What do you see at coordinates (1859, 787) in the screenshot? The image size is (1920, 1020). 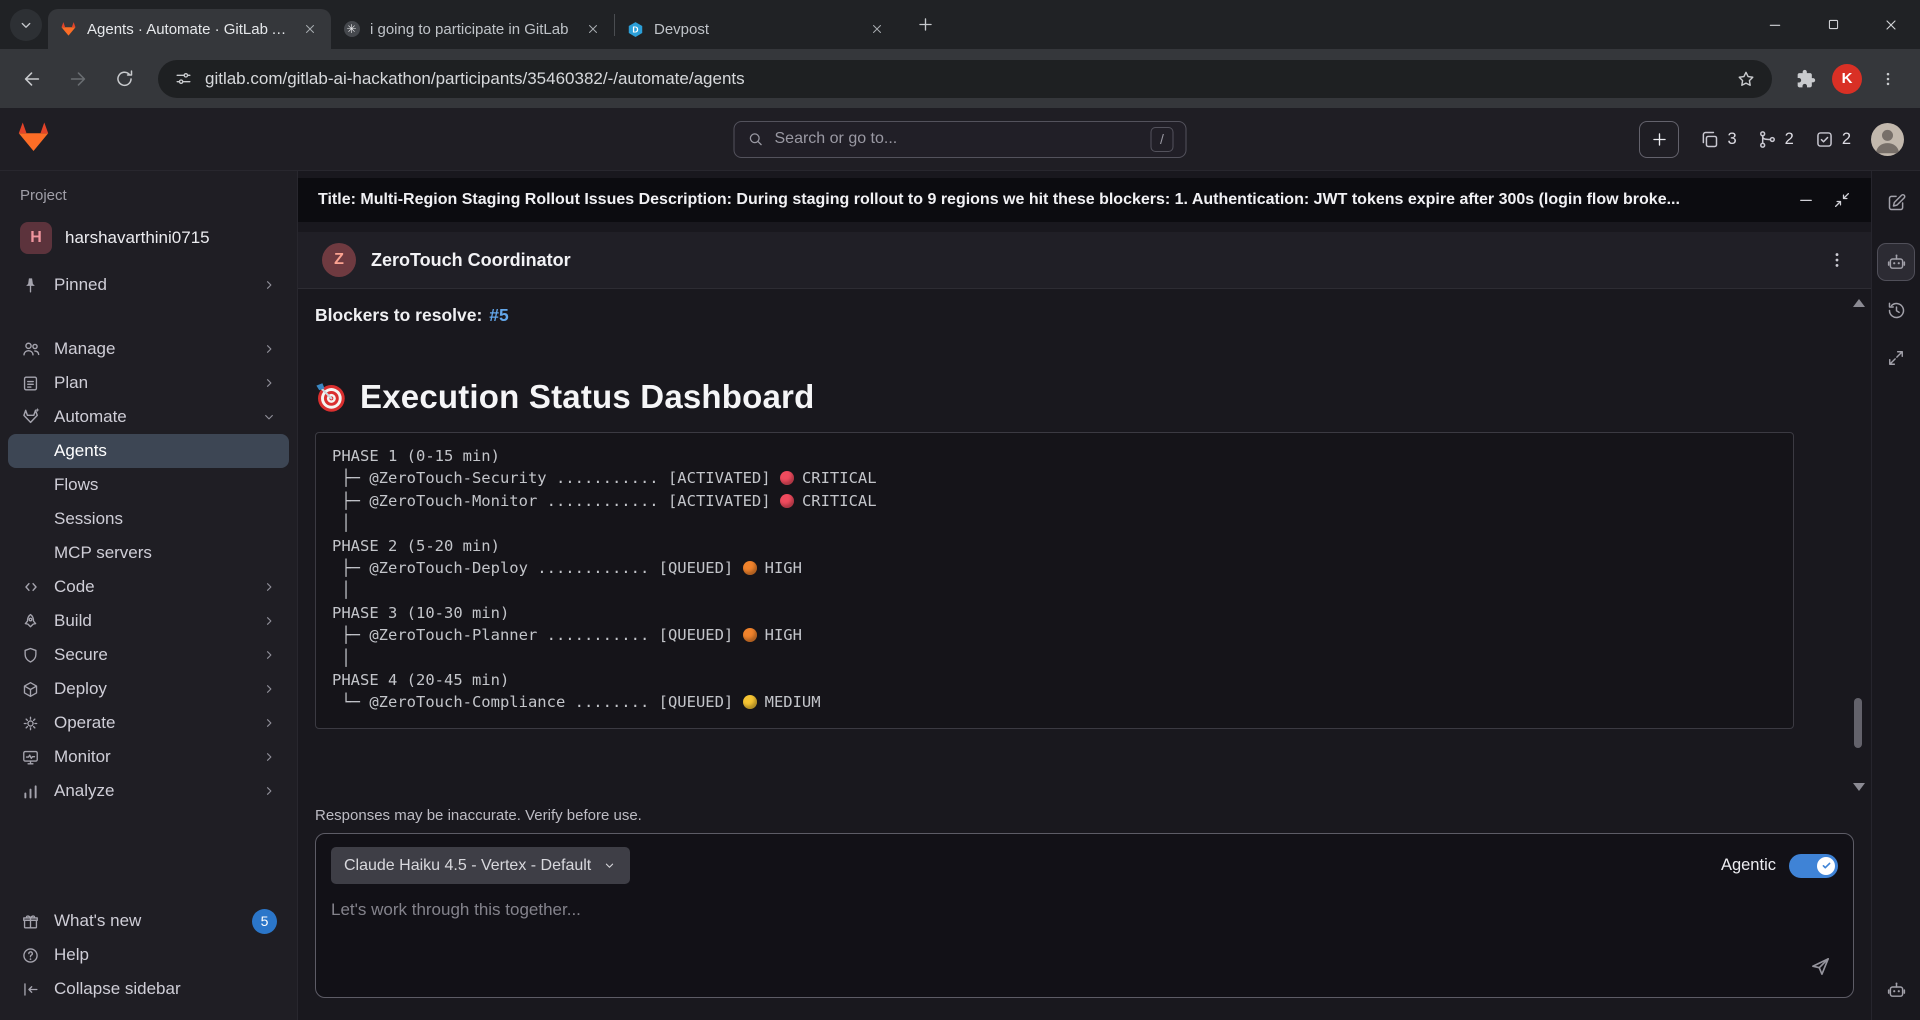 I see `scroll-down-button` at bounding box center [1859, 787].